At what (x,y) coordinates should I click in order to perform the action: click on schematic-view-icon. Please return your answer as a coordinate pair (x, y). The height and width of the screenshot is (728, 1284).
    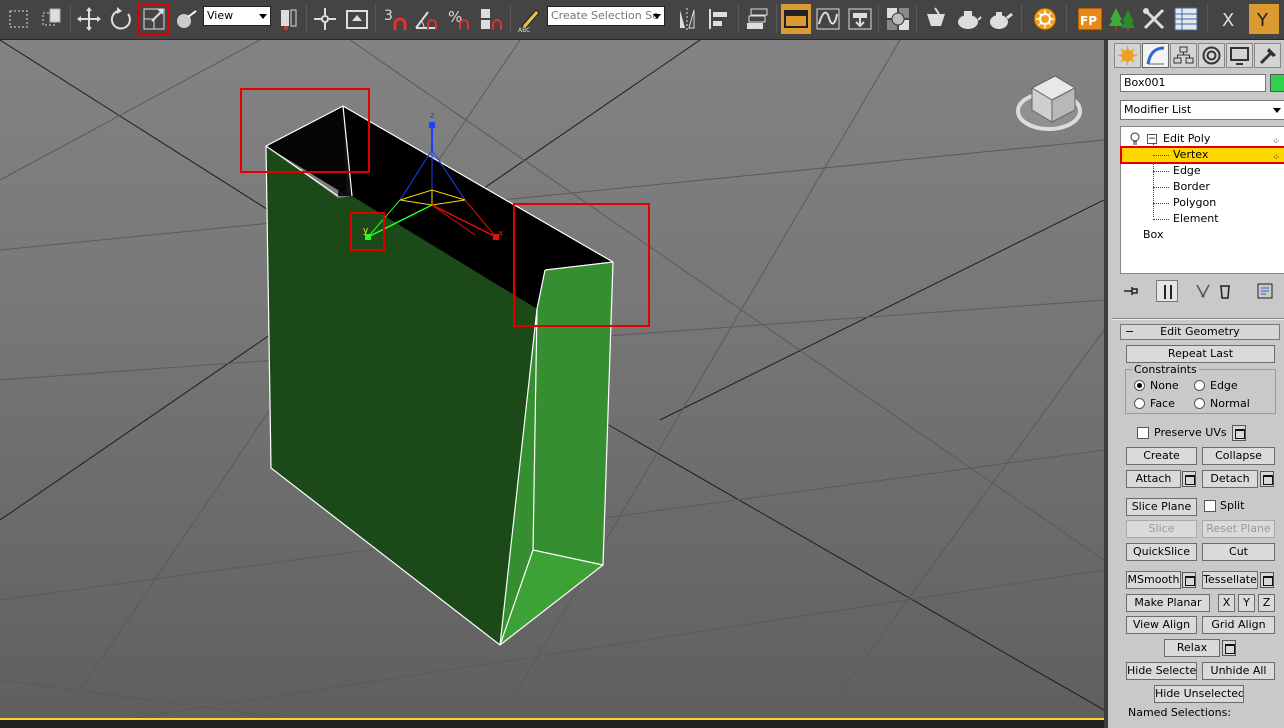
    Looking at the image, I should click on (860, 19).